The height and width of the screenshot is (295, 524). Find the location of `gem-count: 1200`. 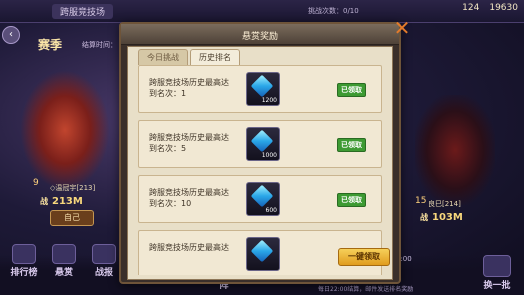

gem-count: 1200 is located at coordinates (269, 100).